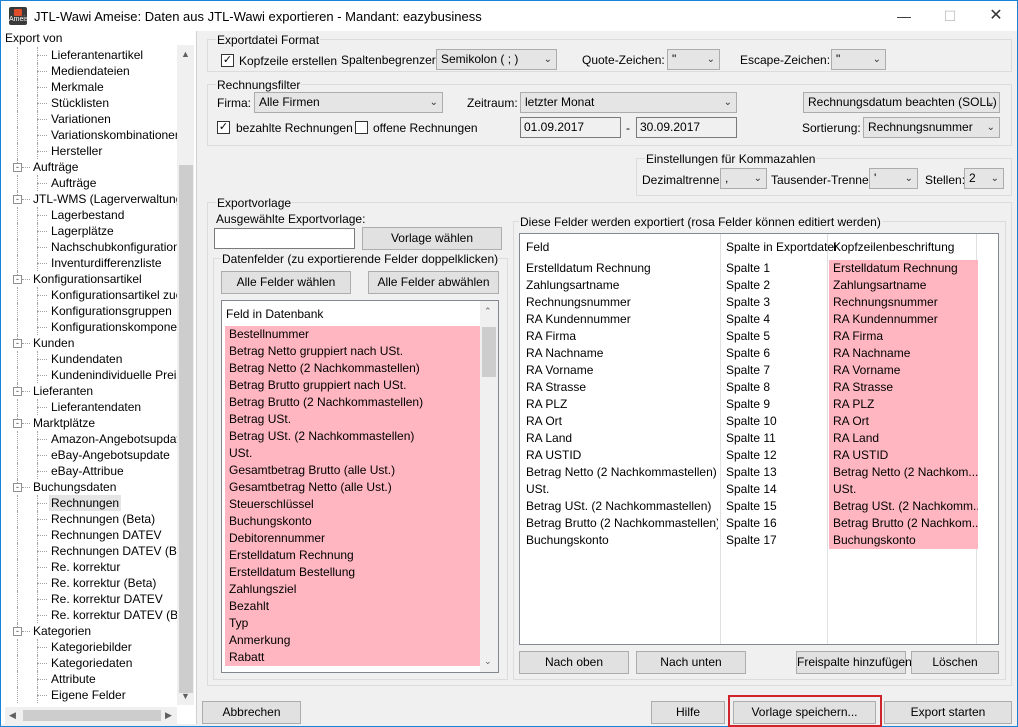  Describe the element at coordinates (759, 404) in the screenshot. I see `table-row: RA PLZ Spalte 9 RA PLZ` at that location.